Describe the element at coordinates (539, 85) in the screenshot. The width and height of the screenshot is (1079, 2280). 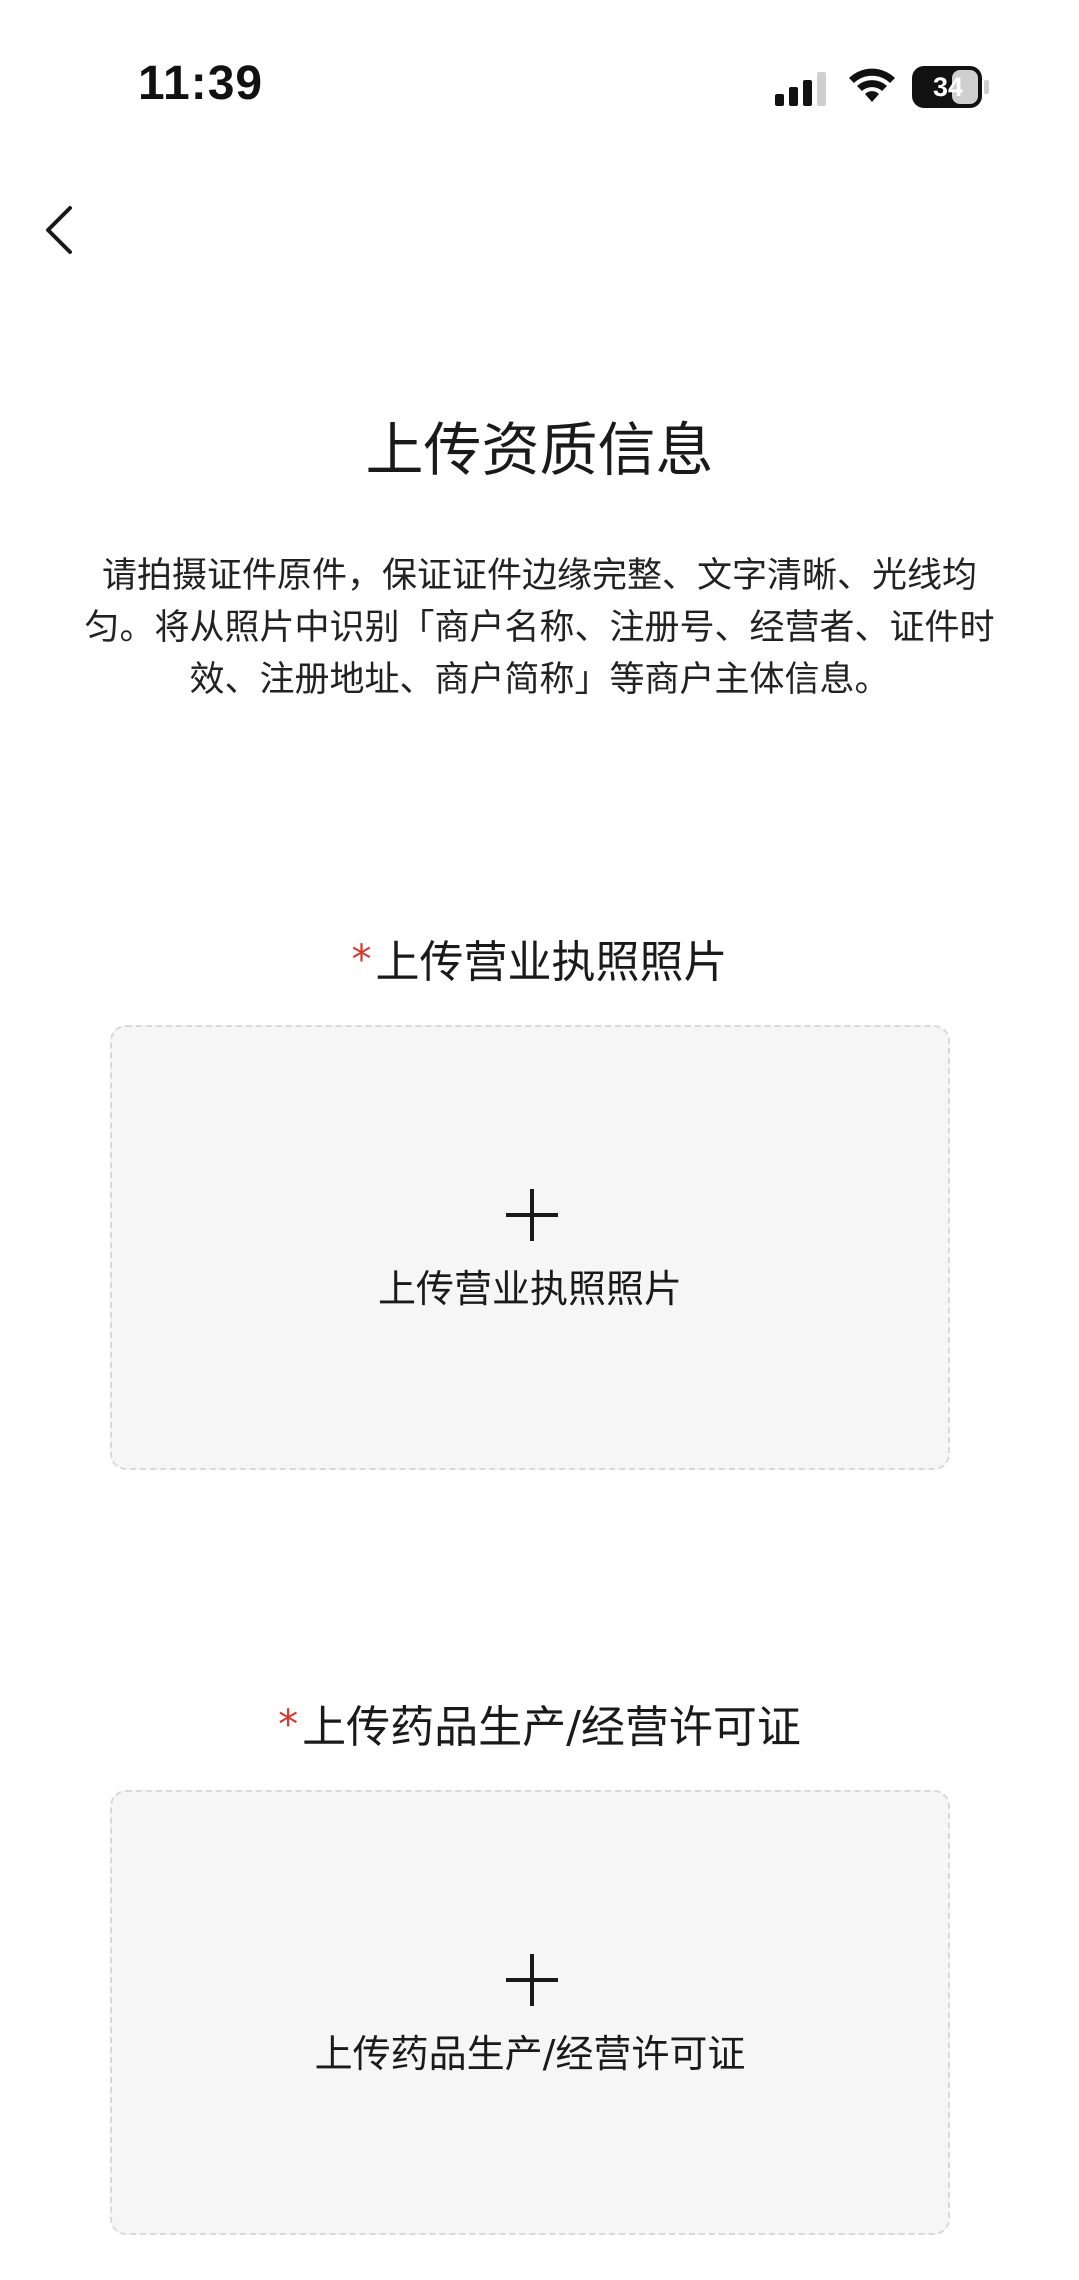
I see `status-bar: 11:39 34` at that location.